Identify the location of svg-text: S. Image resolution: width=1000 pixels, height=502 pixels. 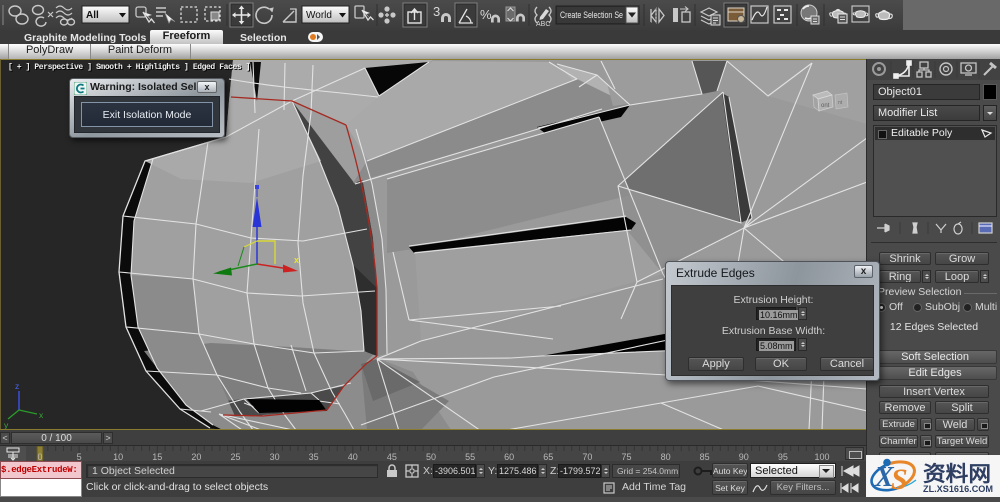
(899, 479).